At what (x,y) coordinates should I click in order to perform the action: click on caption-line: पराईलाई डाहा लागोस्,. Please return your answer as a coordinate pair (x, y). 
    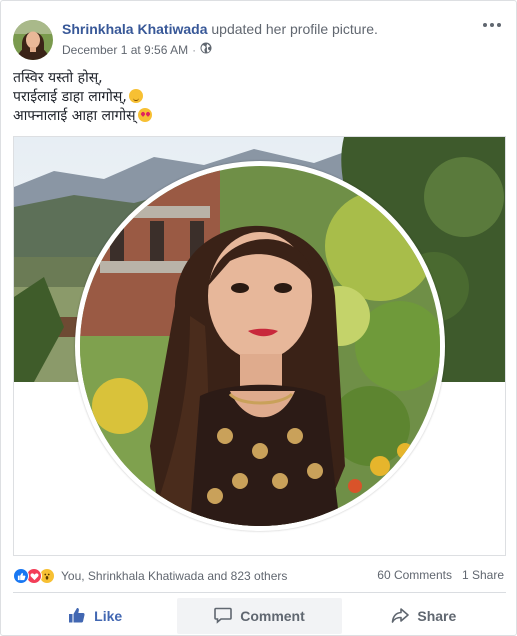
    Looking at the image, I should click on (82, 97).